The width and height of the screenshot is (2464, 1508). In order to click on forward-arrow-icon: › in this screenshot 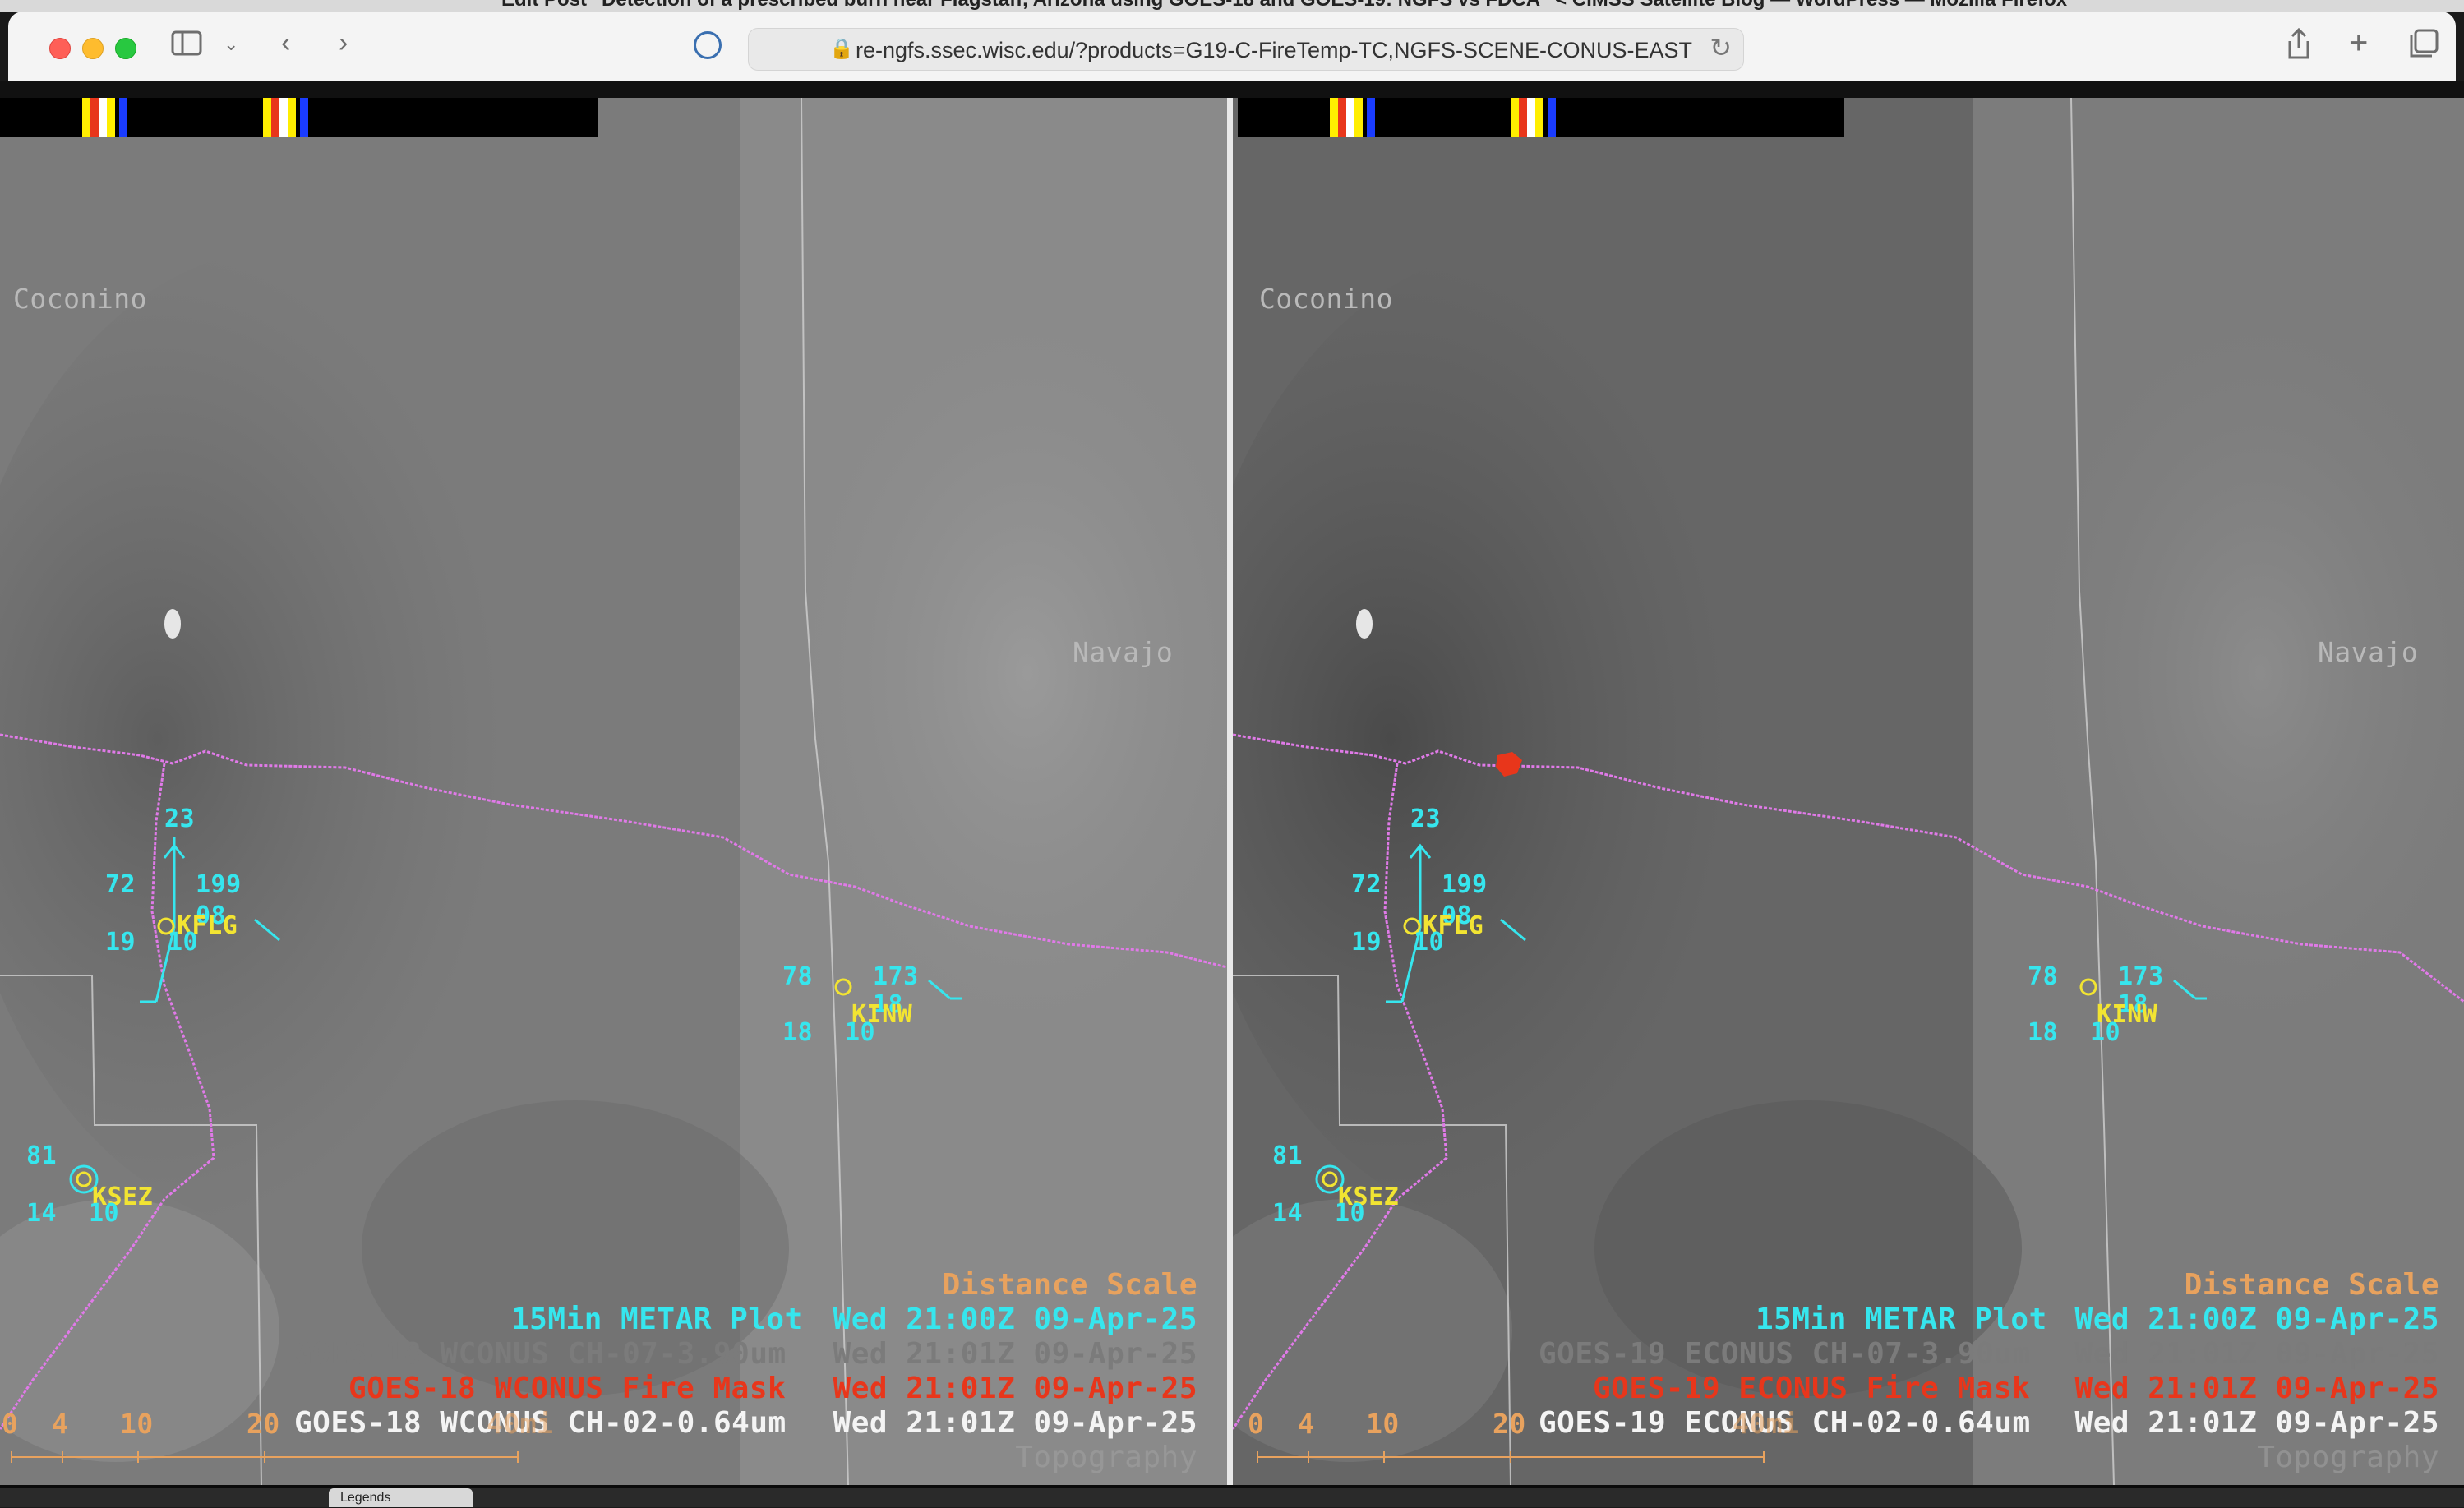, I will do `click(344, 42)`.